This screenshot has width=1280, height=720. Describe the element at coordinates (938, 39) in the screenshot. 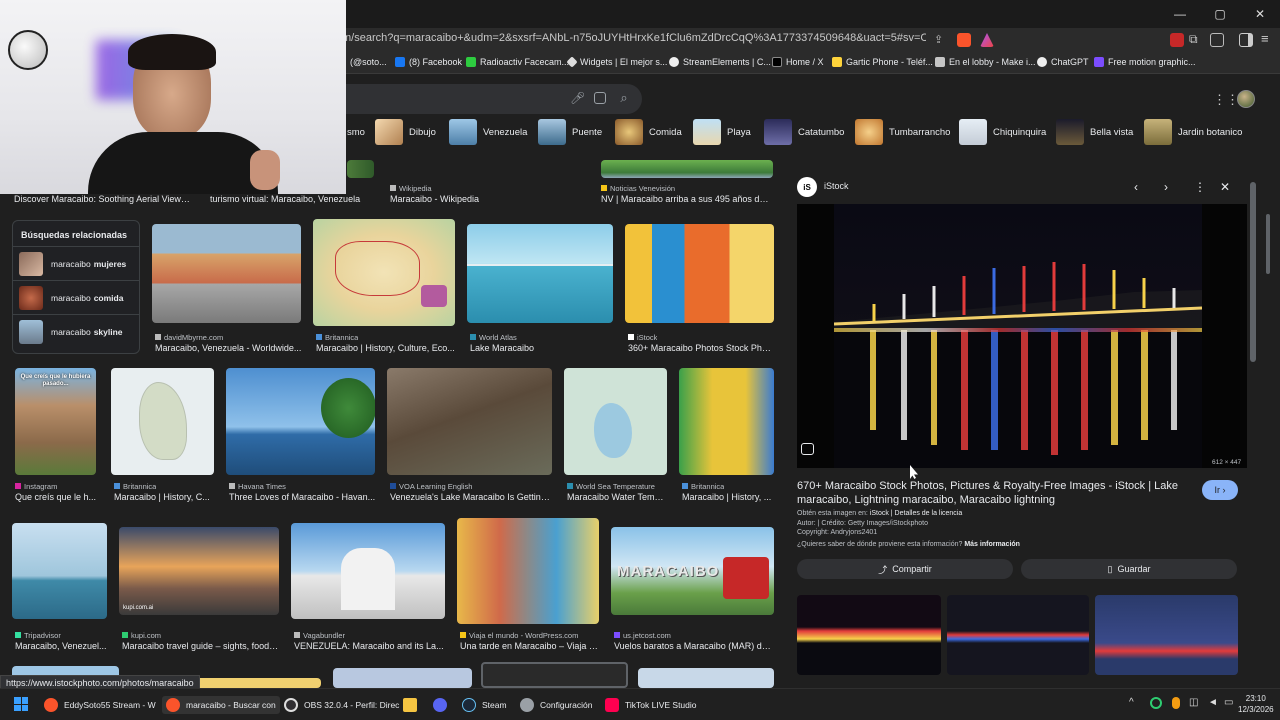

I see `share-page-icon: ⇪` at that location.